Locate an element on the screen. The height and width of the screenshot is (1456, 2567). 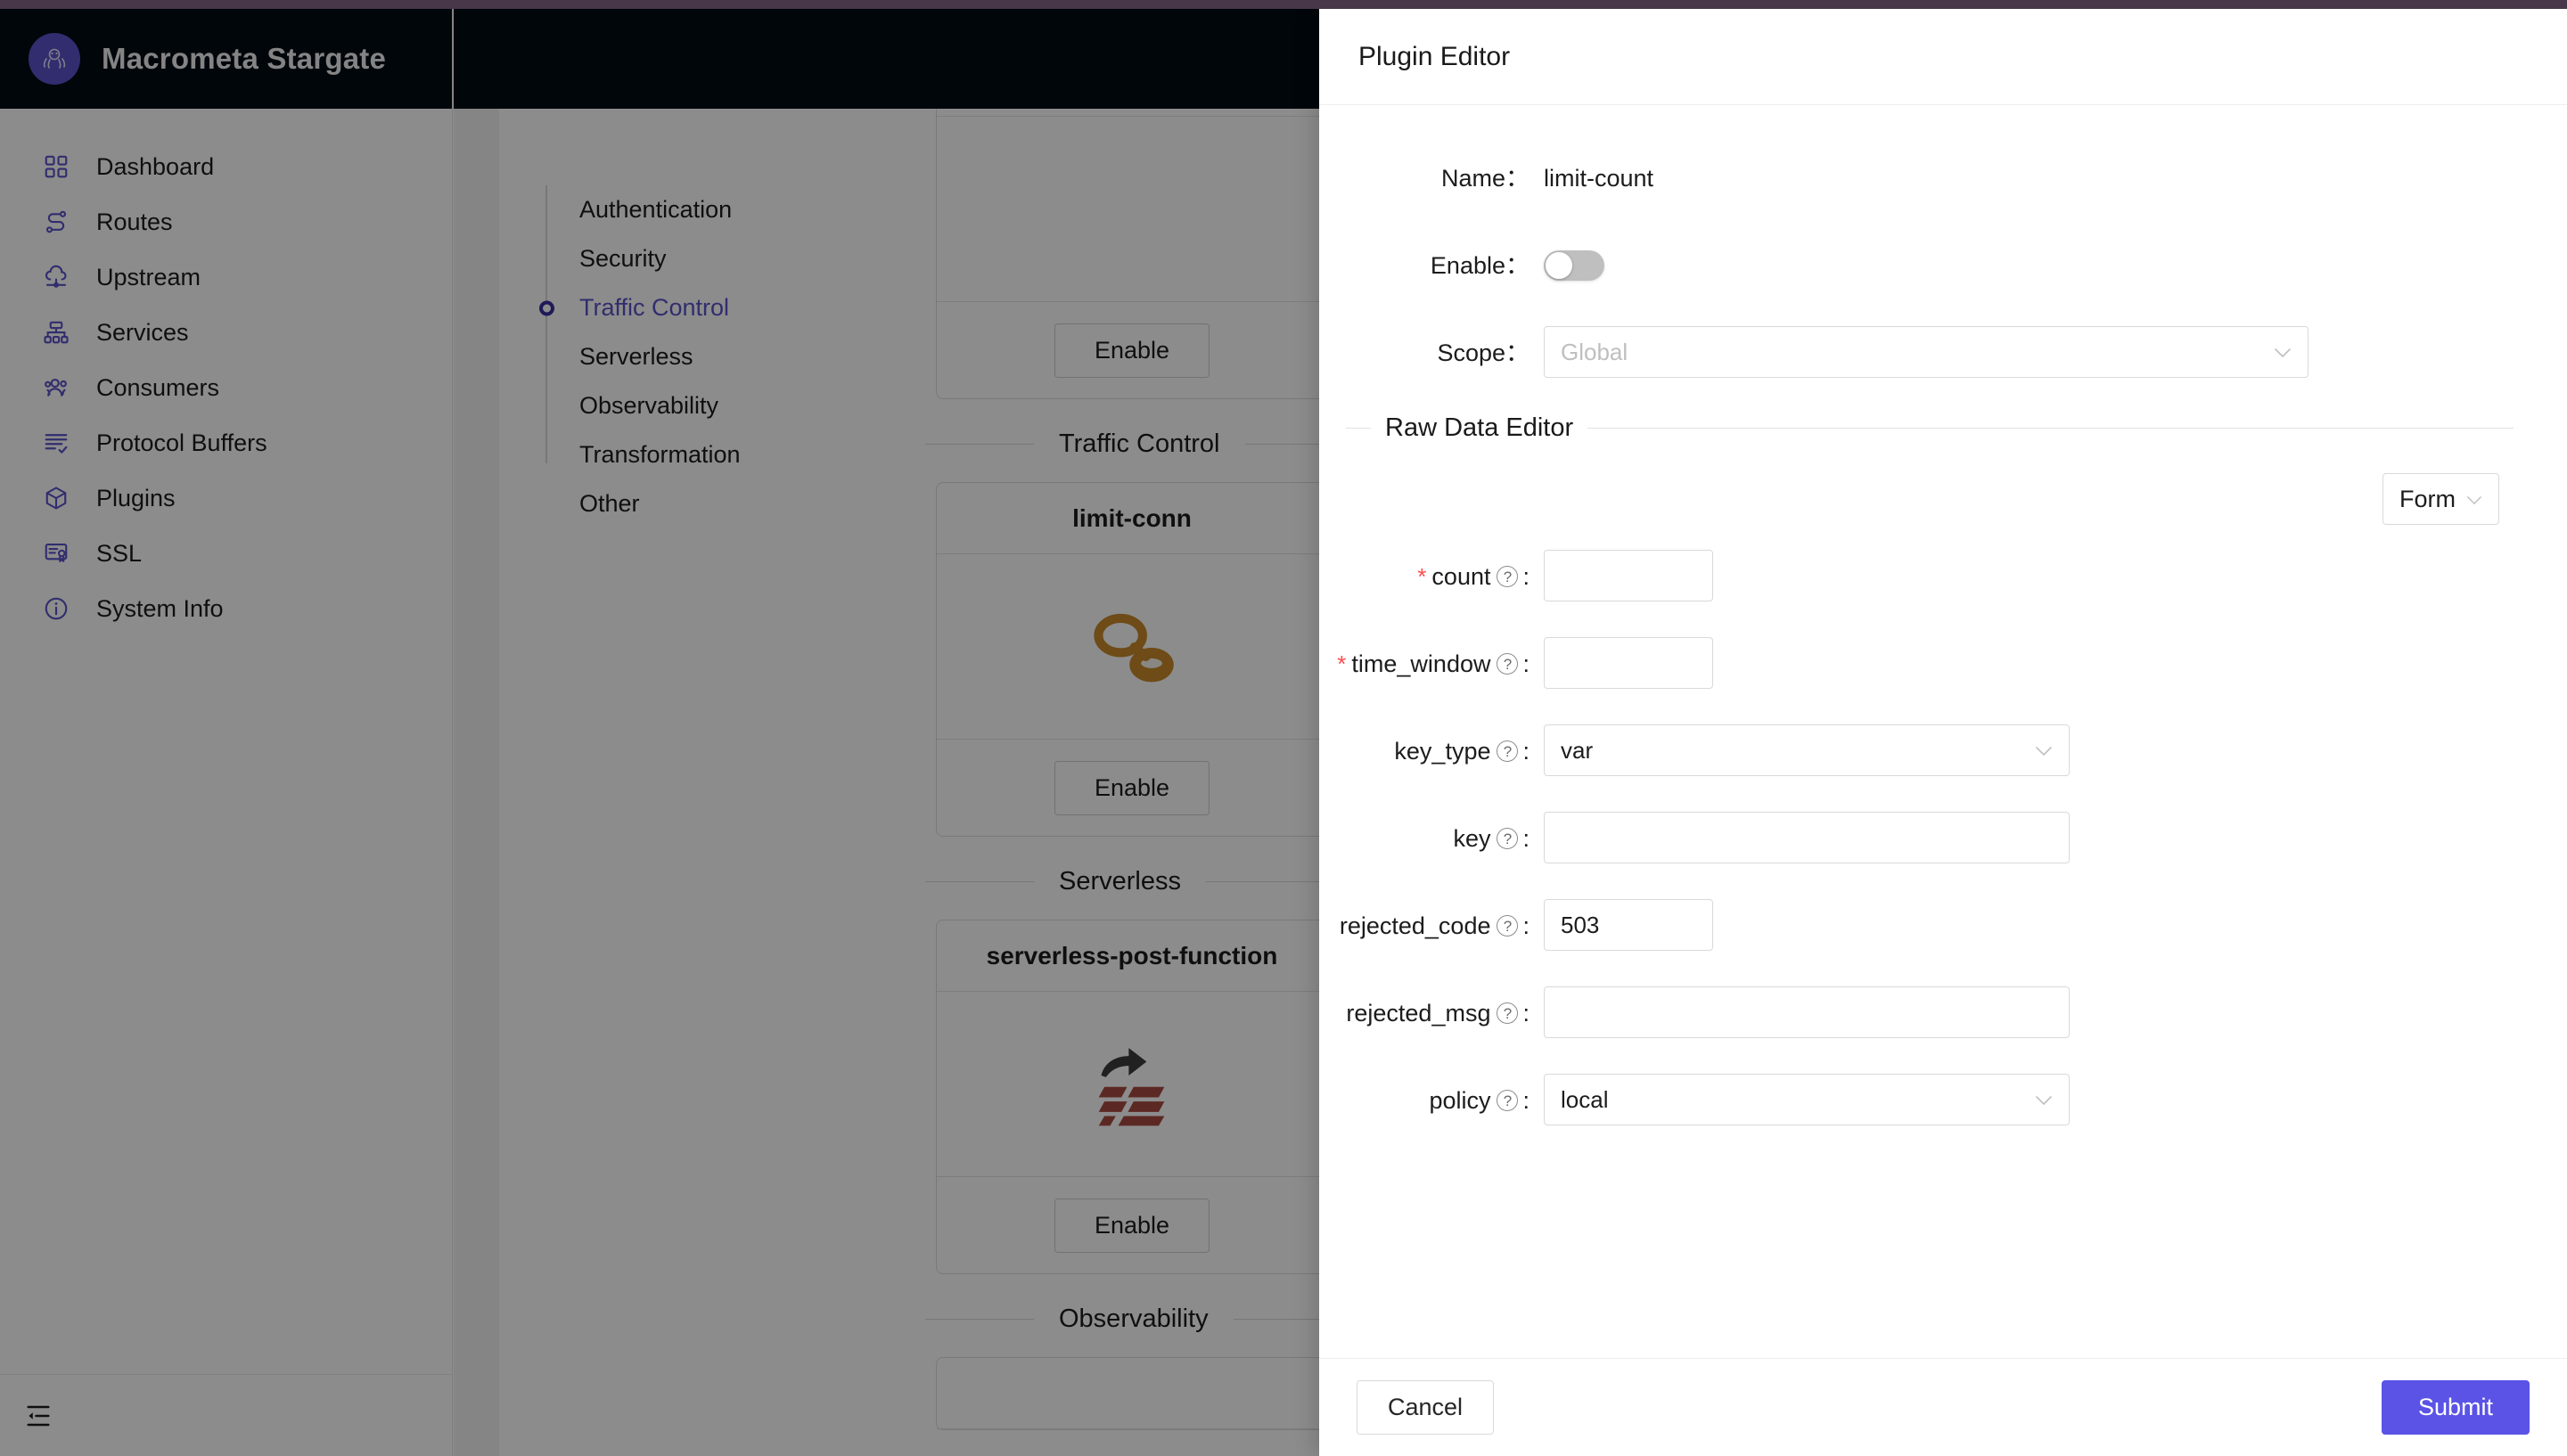
key-type-select: var is located at coordinates (1807, 750).